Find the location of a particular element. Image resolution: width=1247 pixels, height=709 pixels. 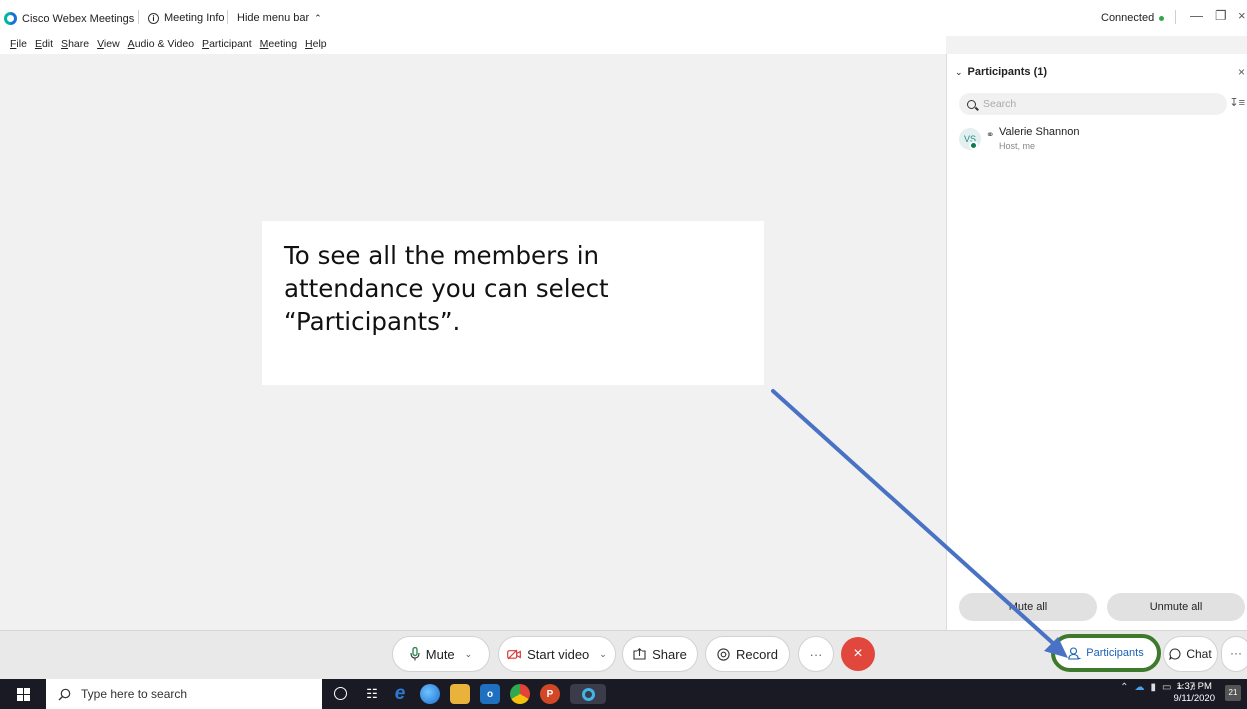

file-explorer-icon is located at coordinates (460, 694).